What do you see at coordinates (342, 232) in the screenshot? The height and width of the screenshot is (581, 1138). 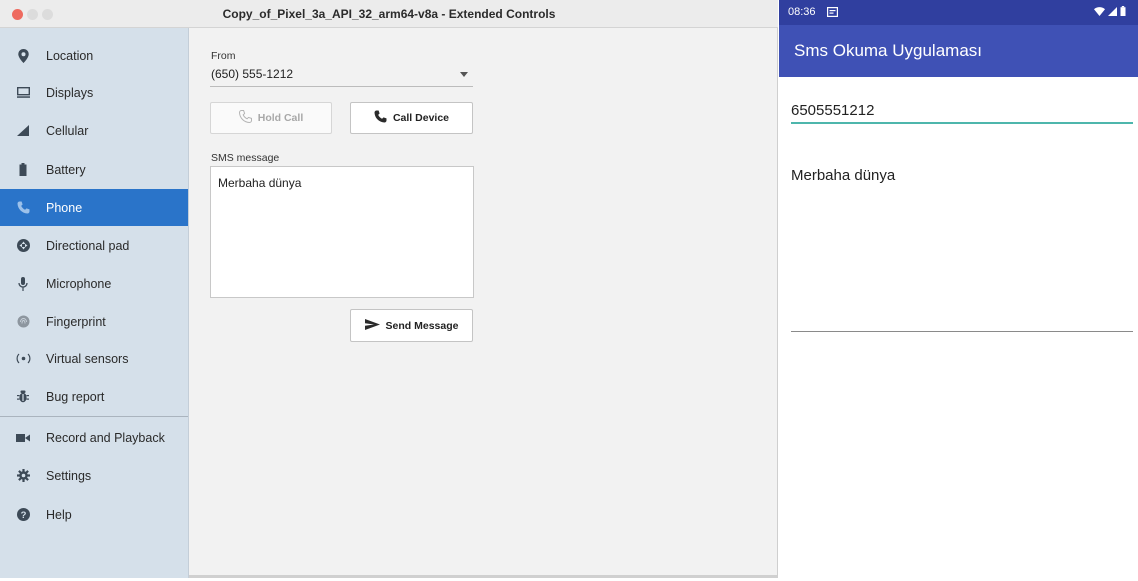 I see `sms-message-textarea: Merbaha dünya` at bounding box center [342, 232].